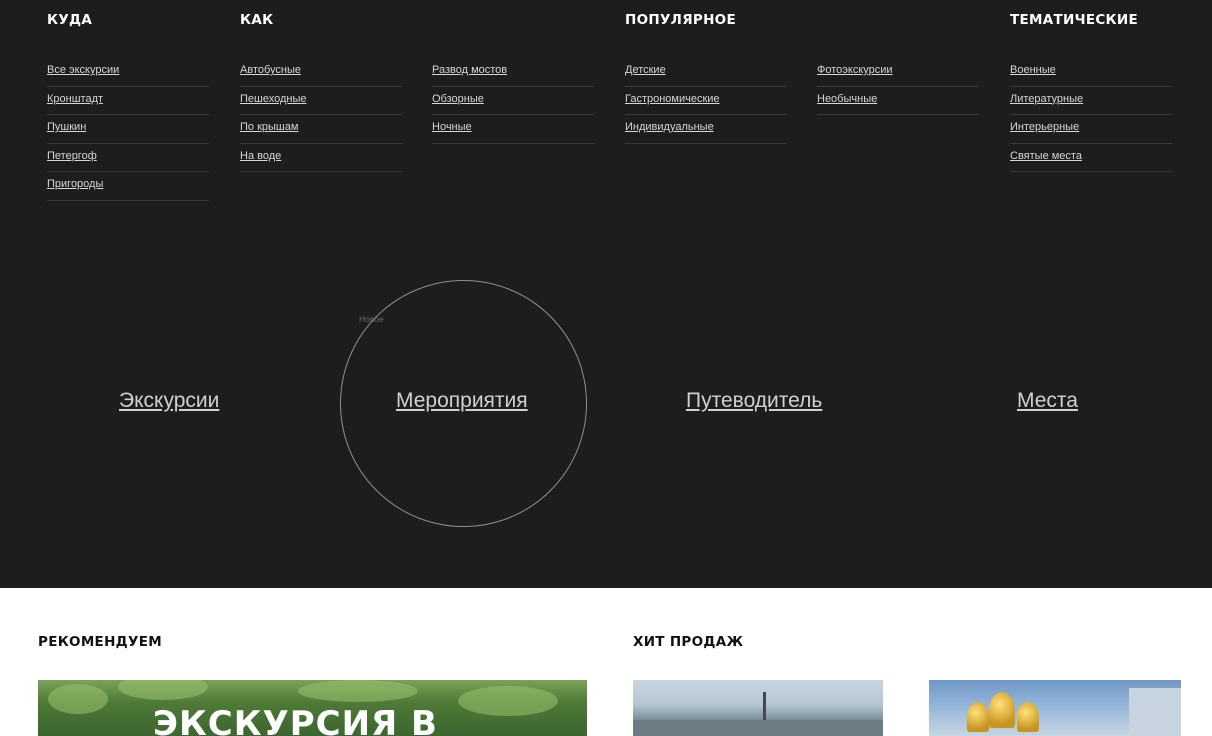 The image size is (1212, 736). I want to click on menu-heading-thematic: Тематические, so click(1074, 20).